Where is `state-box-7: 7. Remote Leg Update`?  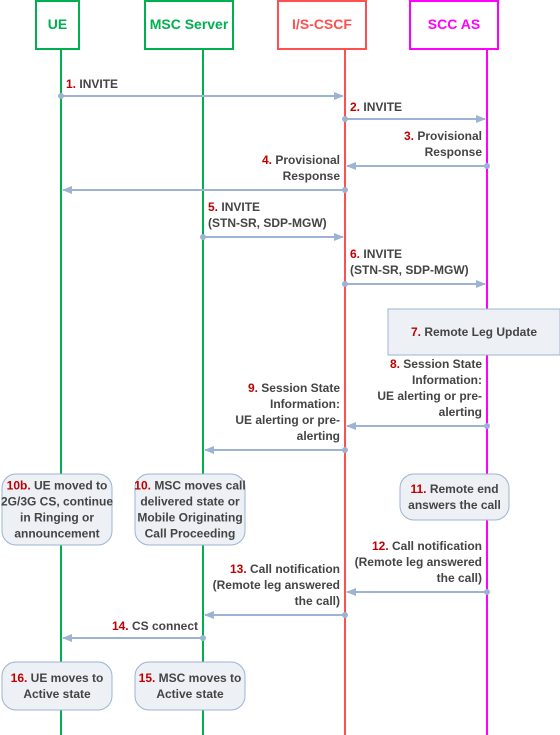 state-box-7: 7. Remote Leg Update is located at coordinates (473, 332).